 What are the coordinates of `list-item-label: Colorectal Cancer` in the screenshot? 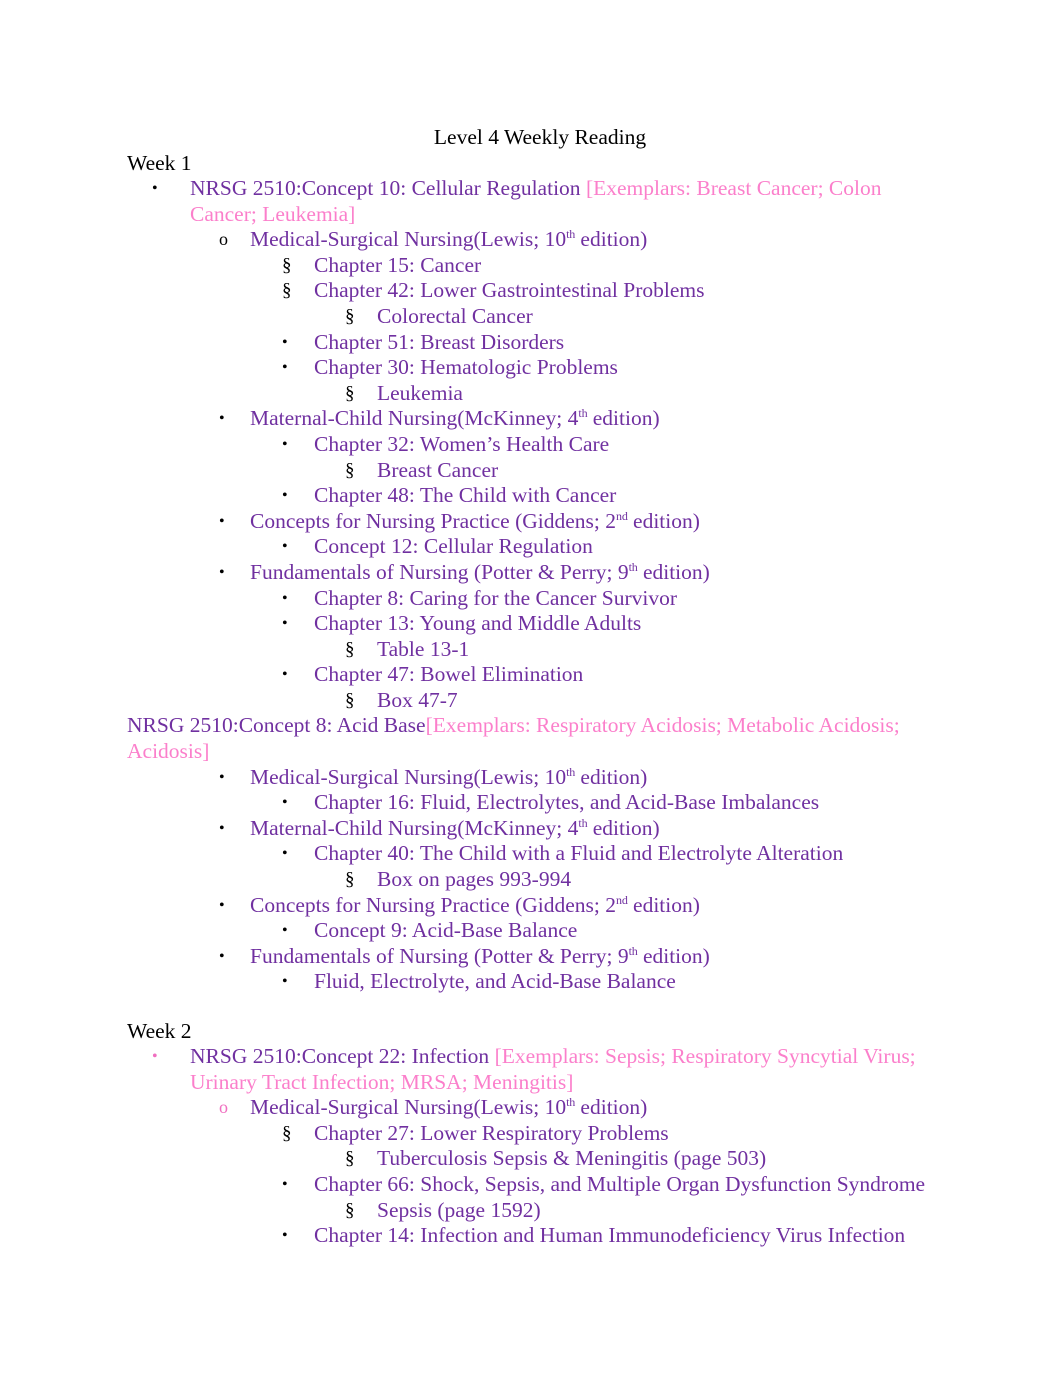 It's located at (455, 315).